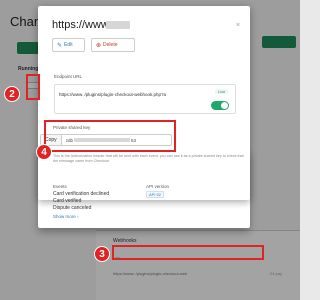 The width and height of the screenshot is (320, 300). I want to click on edit-button: ✎ Edit, so click(68, 45).